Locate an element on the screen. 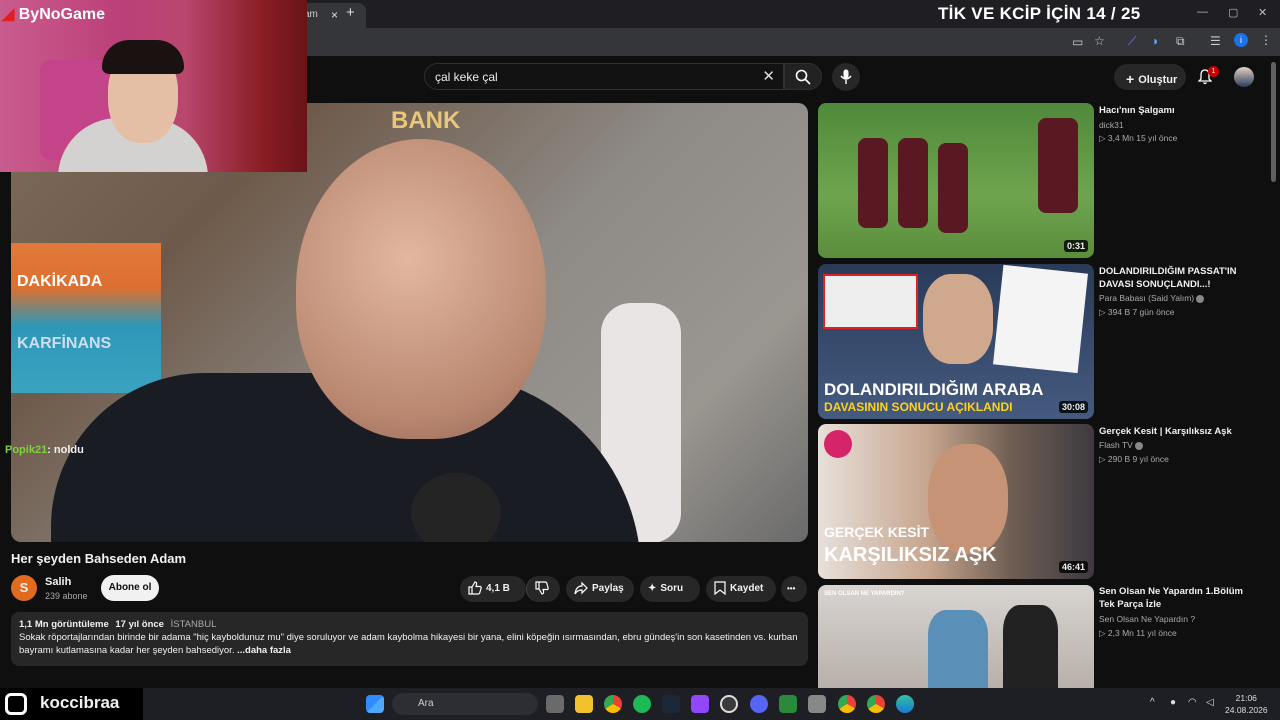 The width and height of the screenshot is (1280, 720). subscriber-count: 239 abone is located at coordinates (66, 596).